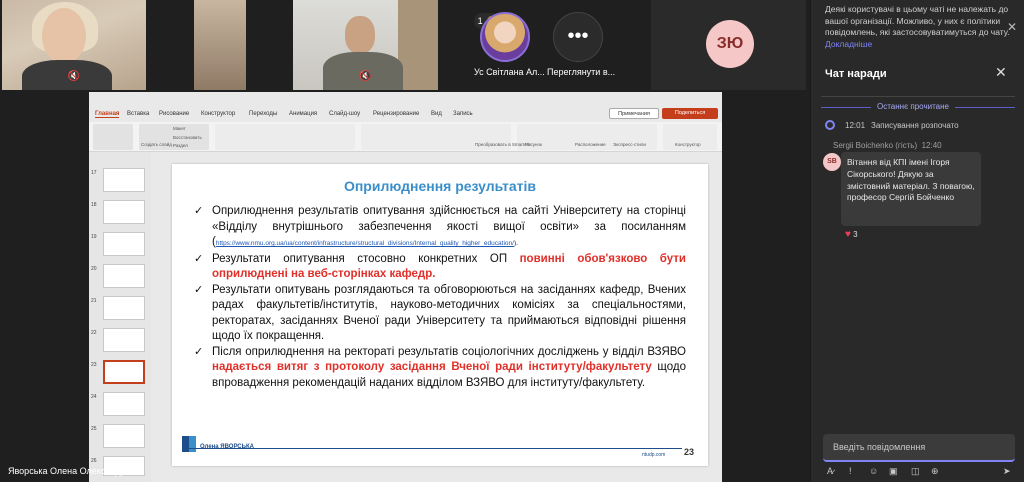 The width and height of the screenshot is (1024, 482). I want to click on footer-site: ntudp.com, so click(654, 455).